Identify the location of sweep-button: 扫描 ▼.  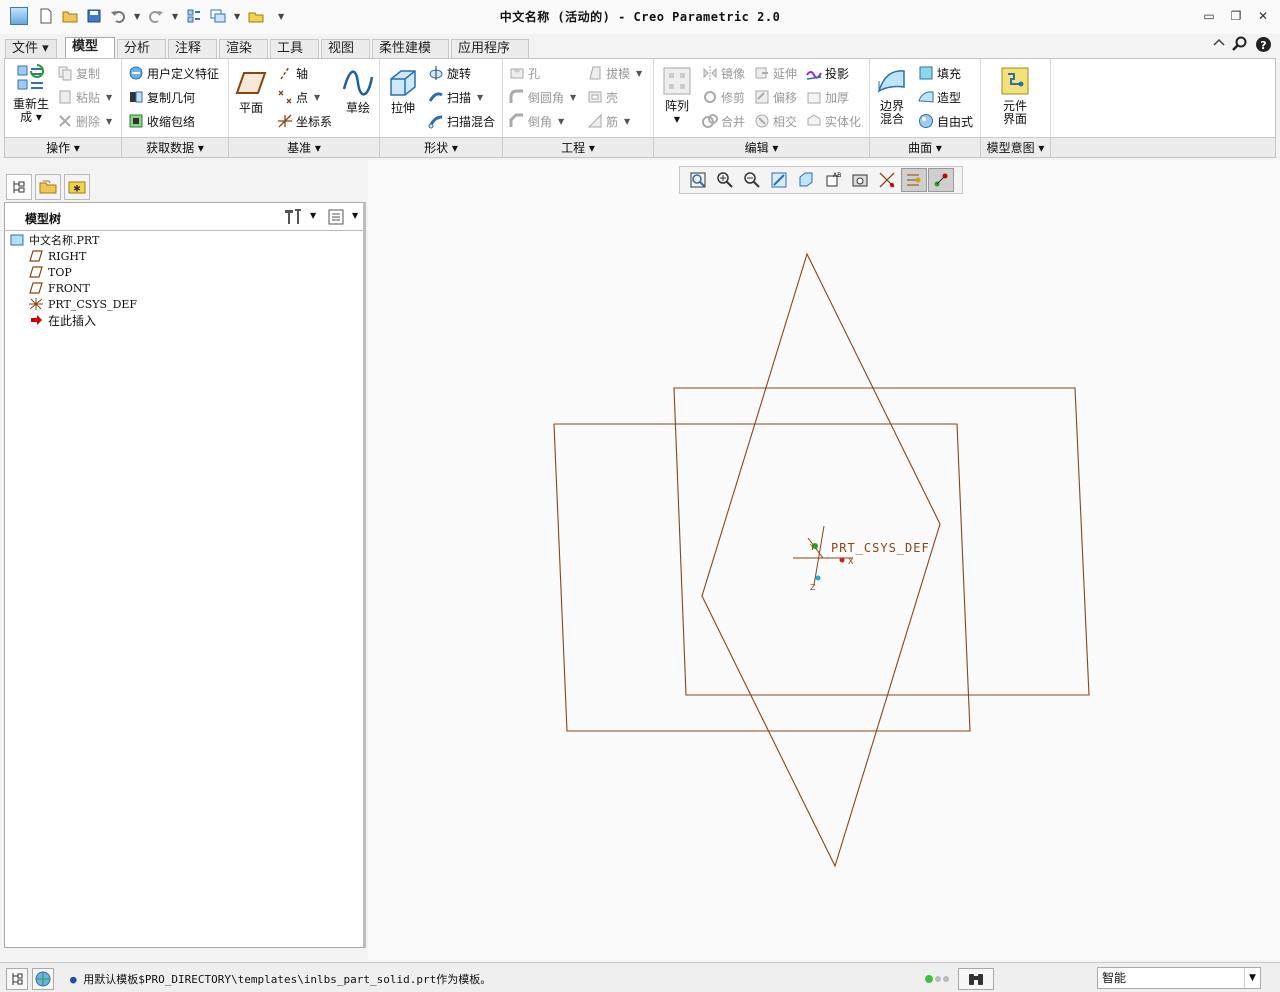
(455, 97).